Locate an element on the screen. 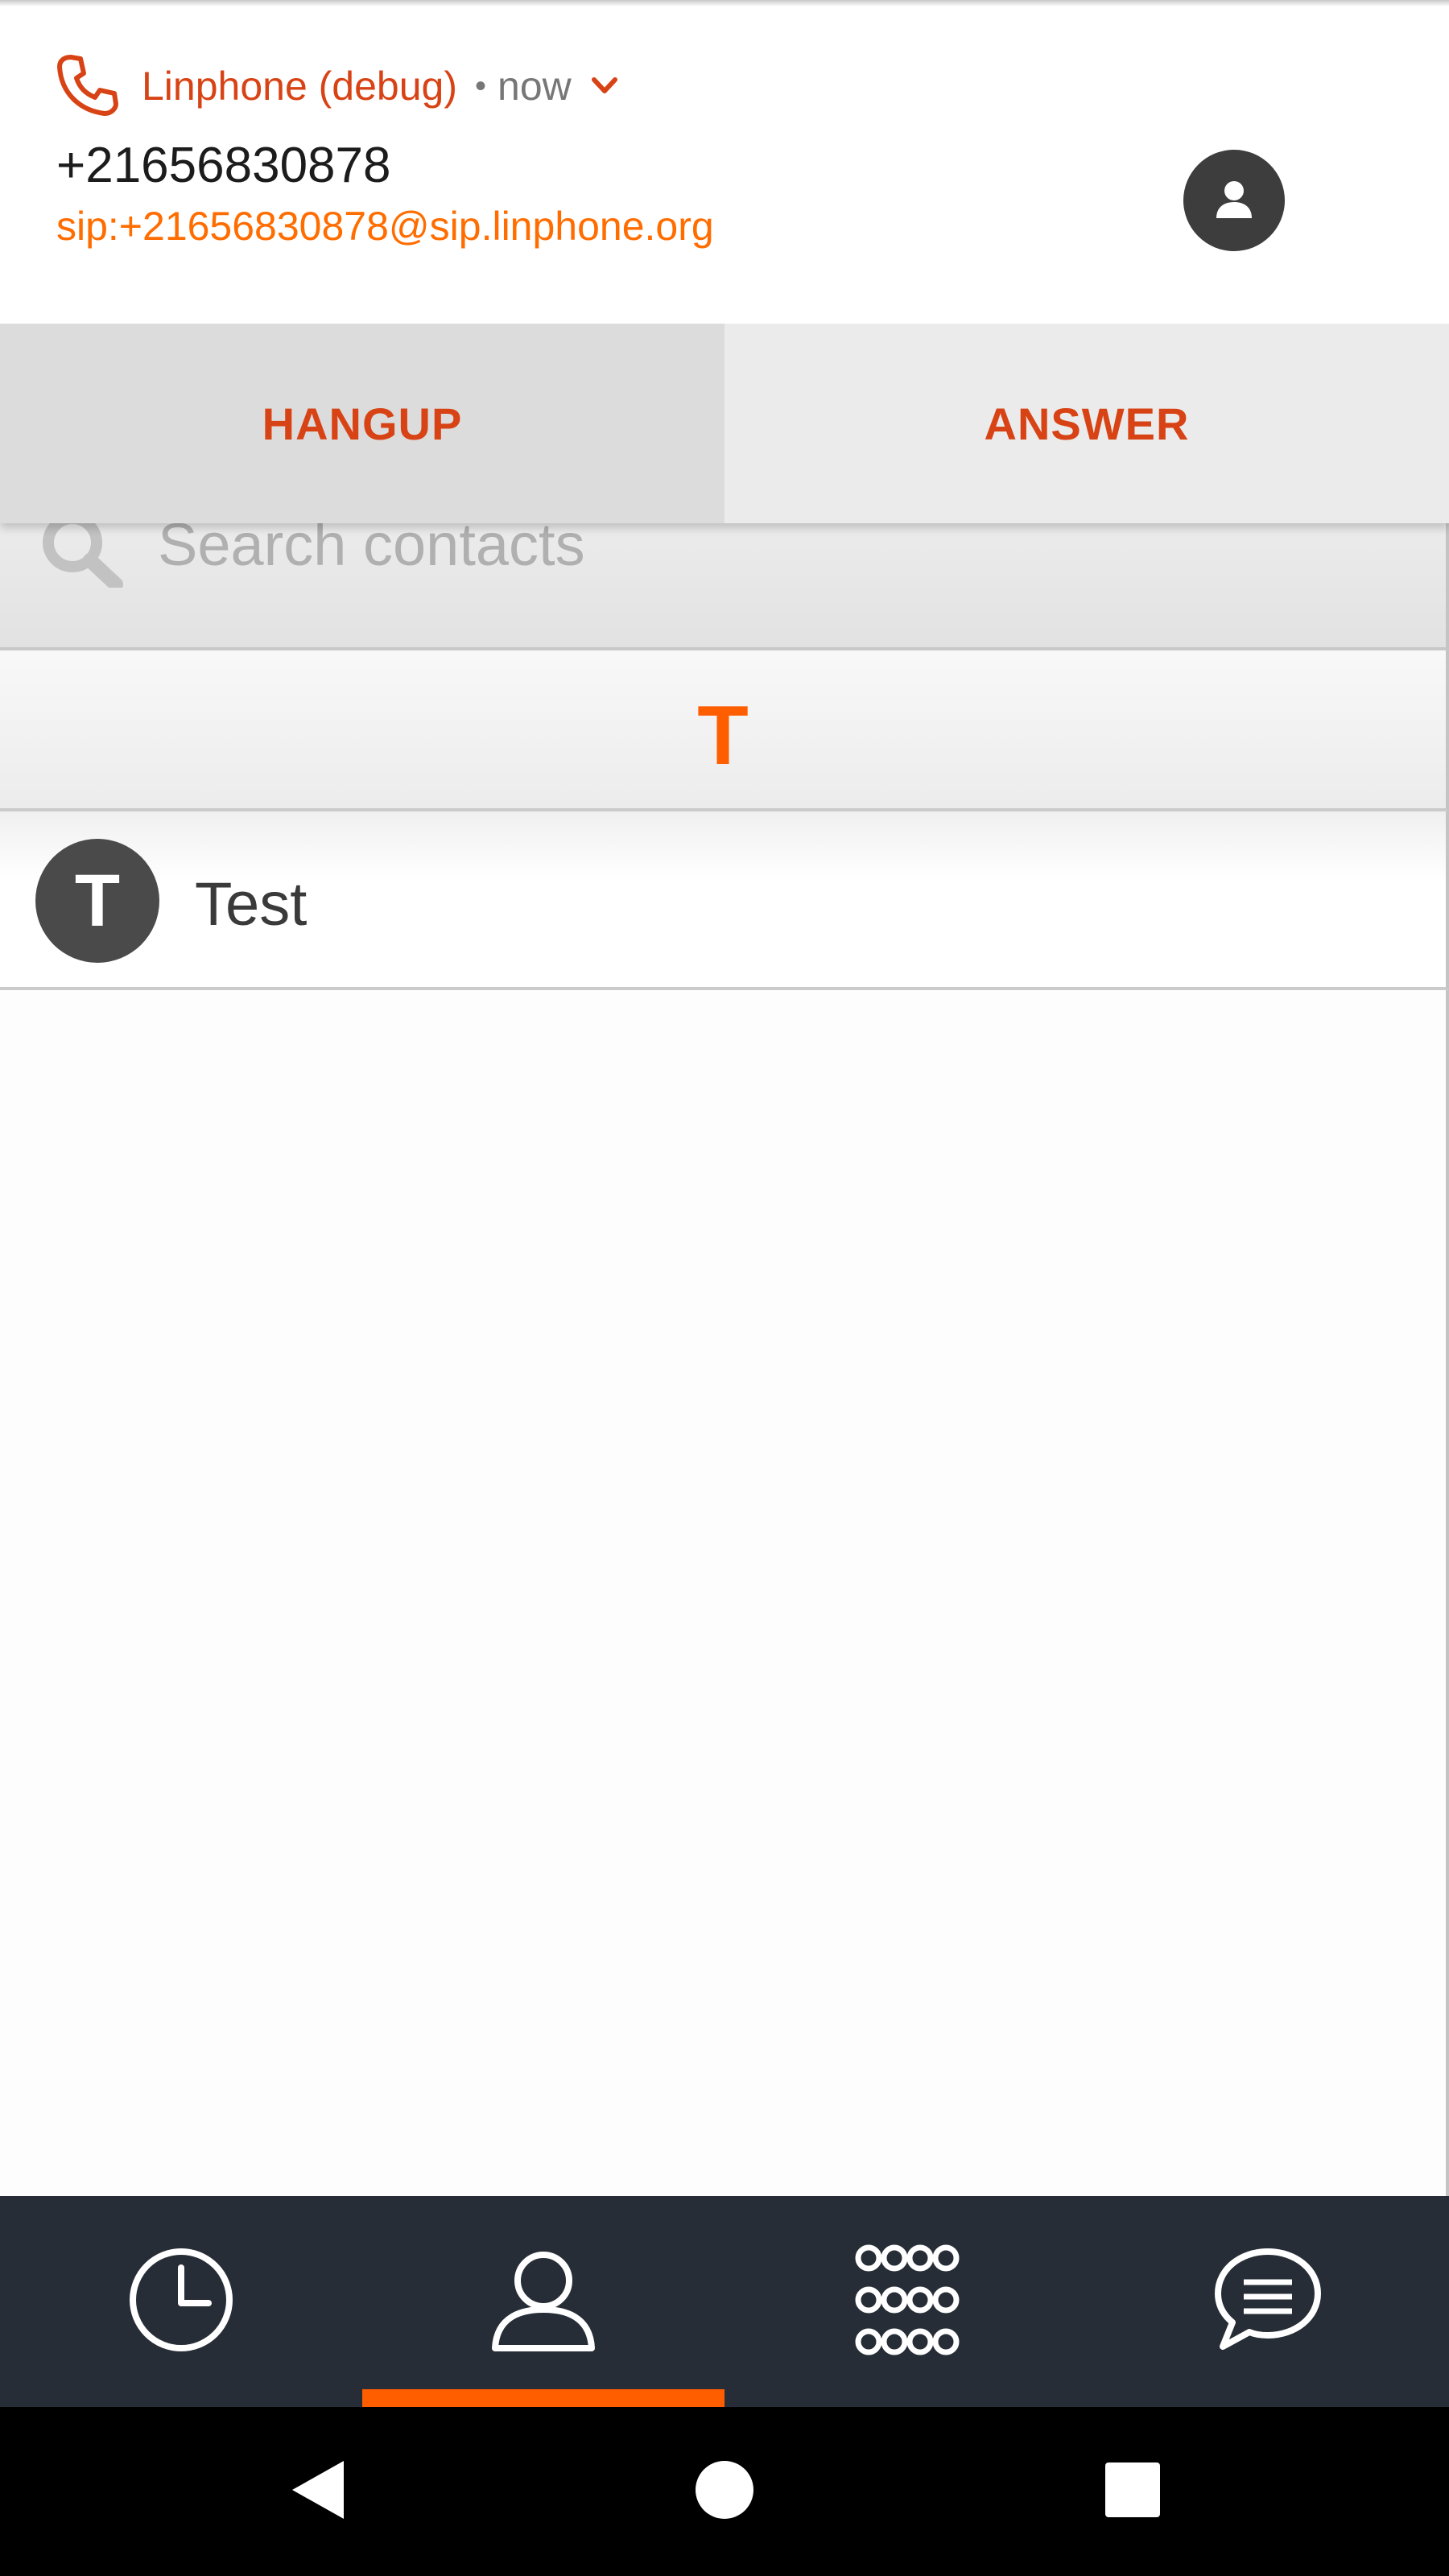  home-icon is located at coordinates (724, 2492).